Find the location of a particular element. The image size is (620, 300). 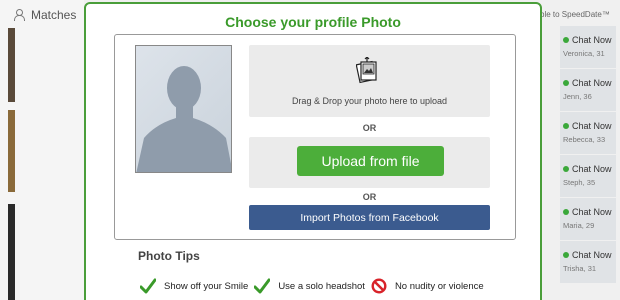

chat-list-item: Chat Now Maria, 29 is located at coordinates (588, 219).